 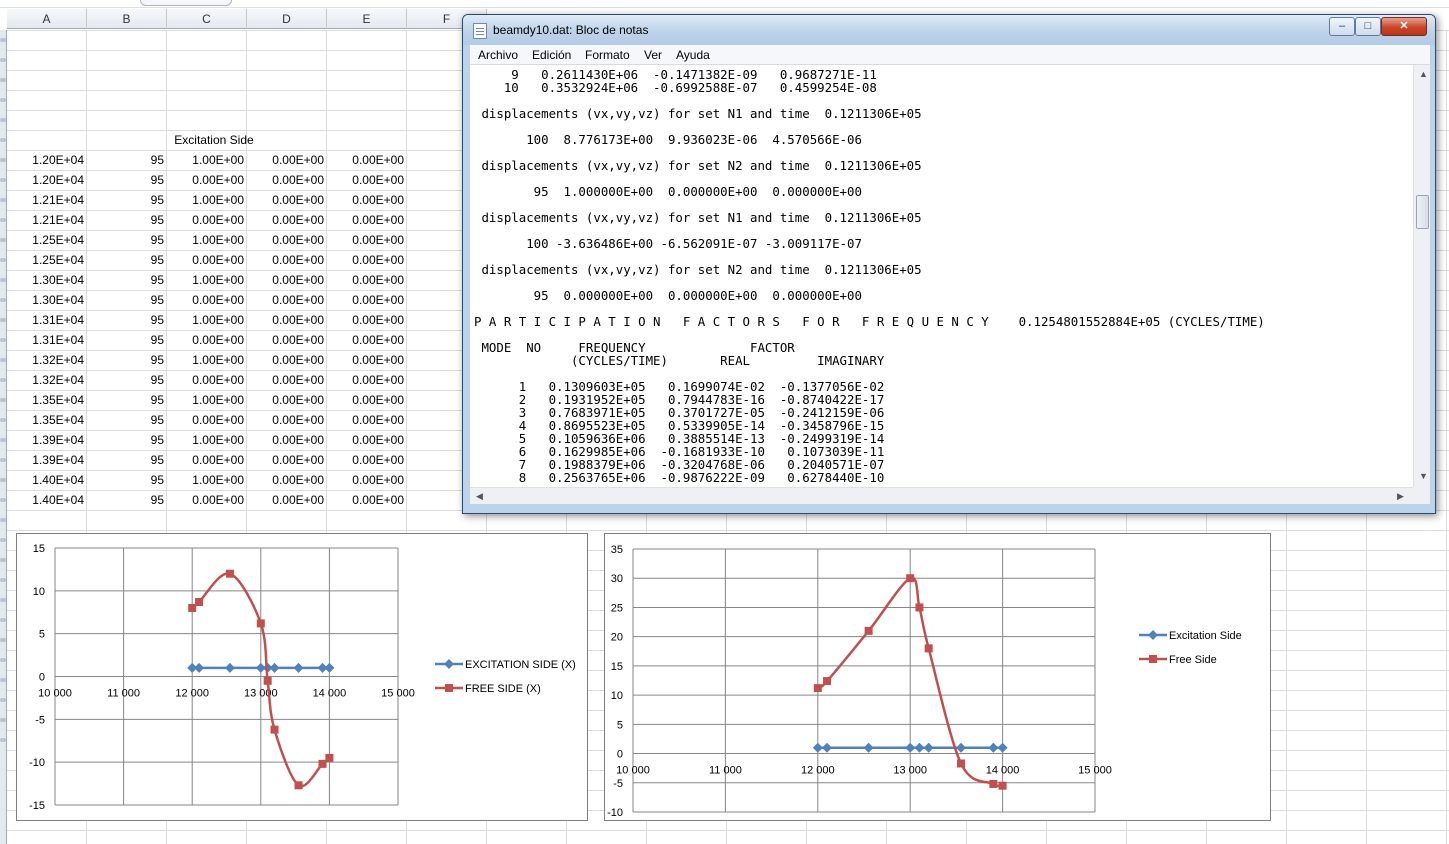 I want to click on table-cell: 1.21E+04, so click(x=47, y=200).